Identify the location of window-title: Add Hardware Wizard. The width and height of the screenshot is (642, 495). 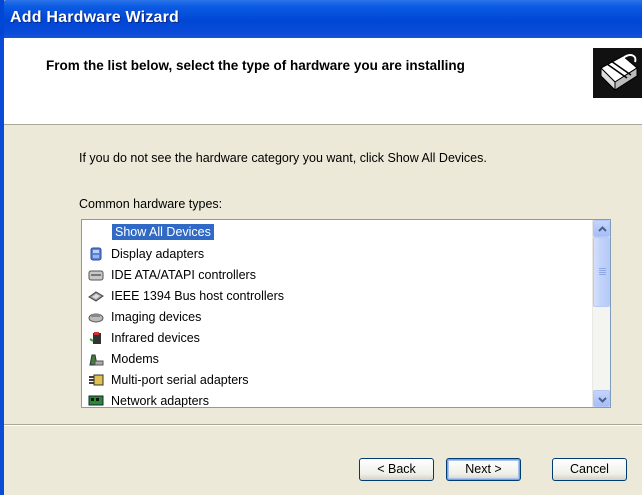
(95, 17).